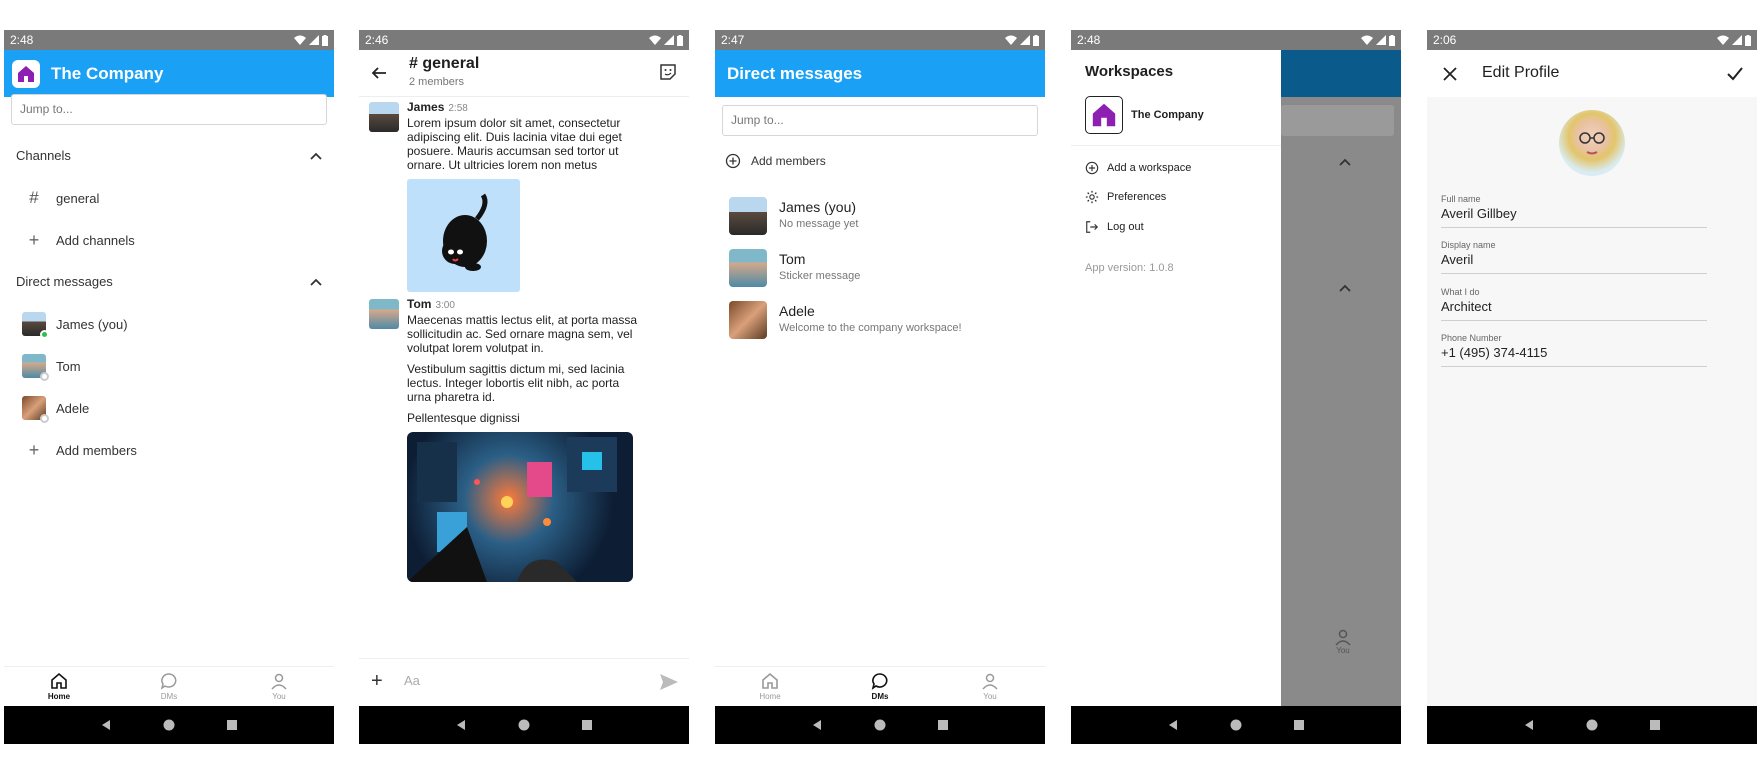 Image resolution: width=1760 pixels, height=775 pixels. I want to click on dm-conversation-james: James (you) No message yet, so click(879, 217).